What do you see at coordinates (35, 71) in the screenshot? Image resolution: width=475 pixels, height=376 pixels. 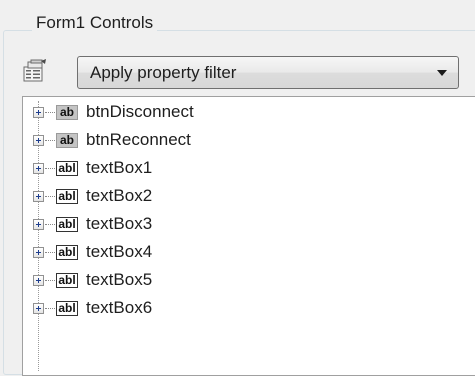 I see `property-pages-icon` at bounding box center [35, 71].